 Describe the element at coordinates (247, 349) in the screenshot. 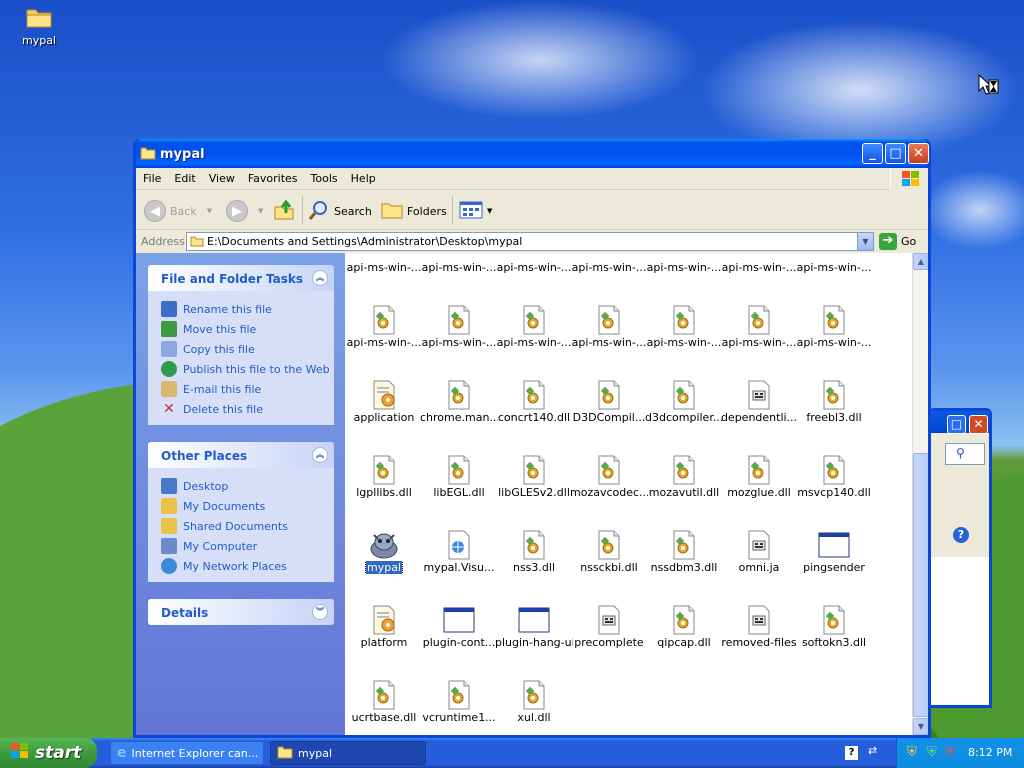

I see `task-copy-file: Copy this file` at that location.